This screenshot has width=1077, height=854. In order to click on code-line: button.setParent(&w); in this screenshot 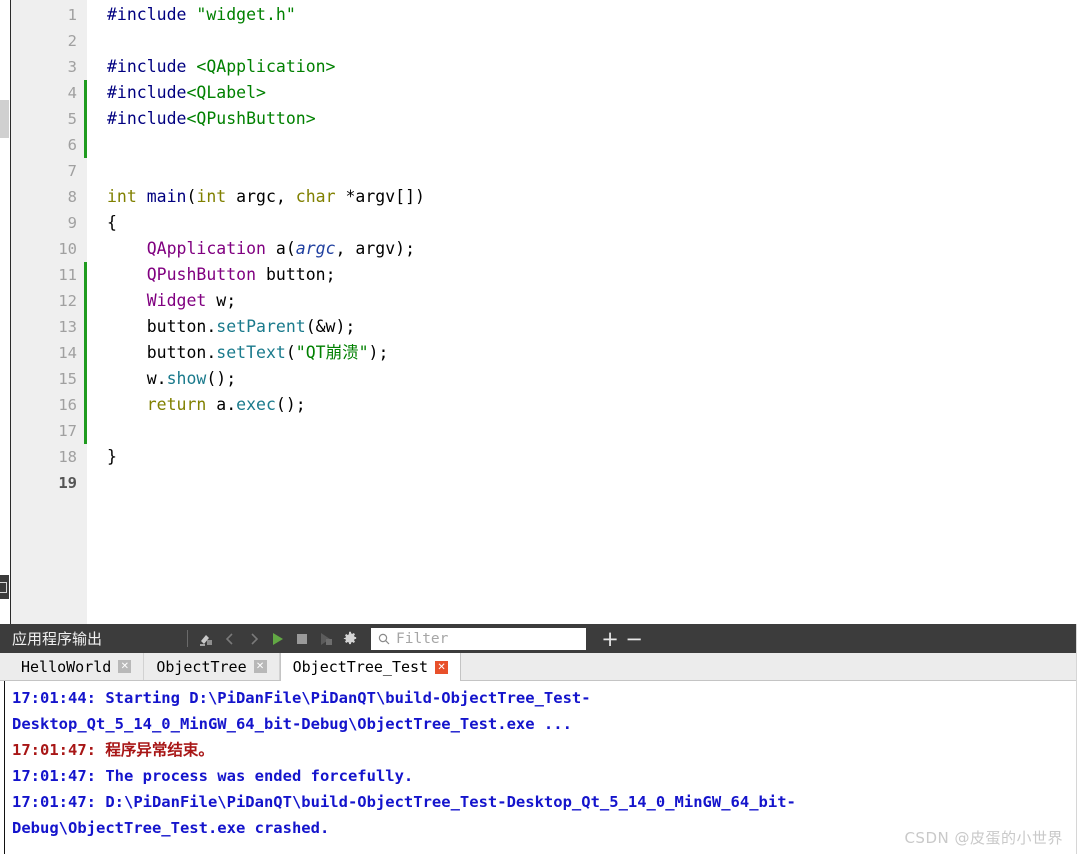, I will do `click(582, 327)`.